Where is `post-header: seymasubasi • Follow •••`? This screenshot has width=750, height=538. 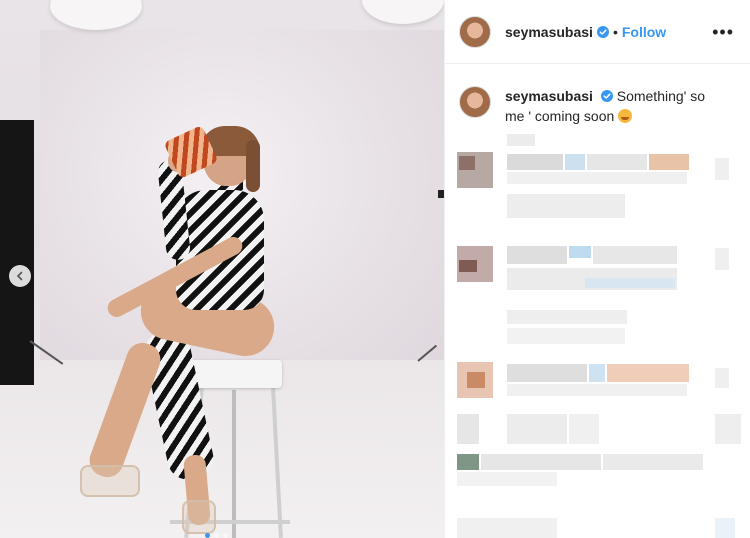
post-header: seymasubasi • Follow ••• is located at coordinates (597, 32).